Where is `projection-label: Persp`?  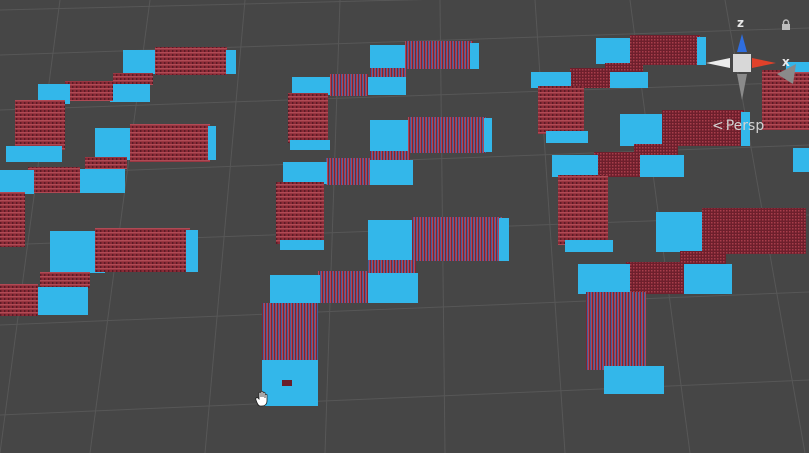
projection-label: Persp is located at coordinates (745, 126).